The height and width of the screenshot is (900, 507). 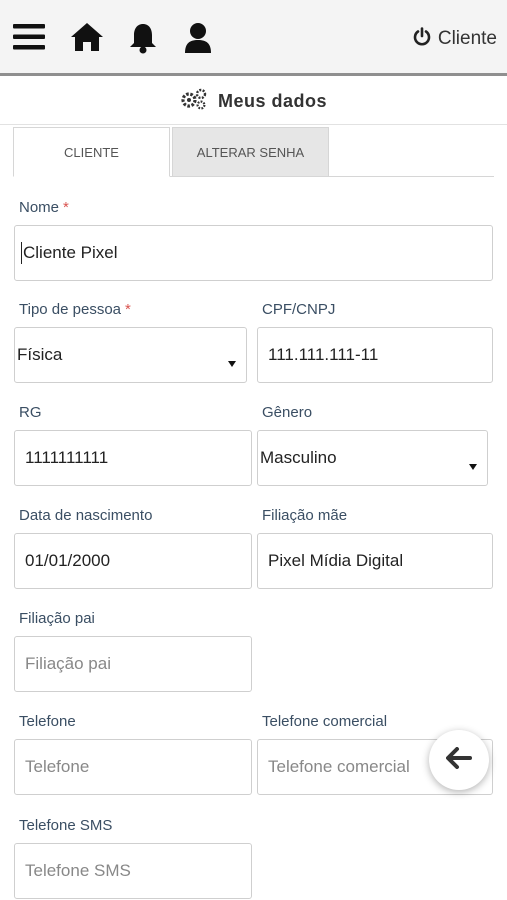 I want to click on page-header: Meus dados, so click(x=253, y=102).